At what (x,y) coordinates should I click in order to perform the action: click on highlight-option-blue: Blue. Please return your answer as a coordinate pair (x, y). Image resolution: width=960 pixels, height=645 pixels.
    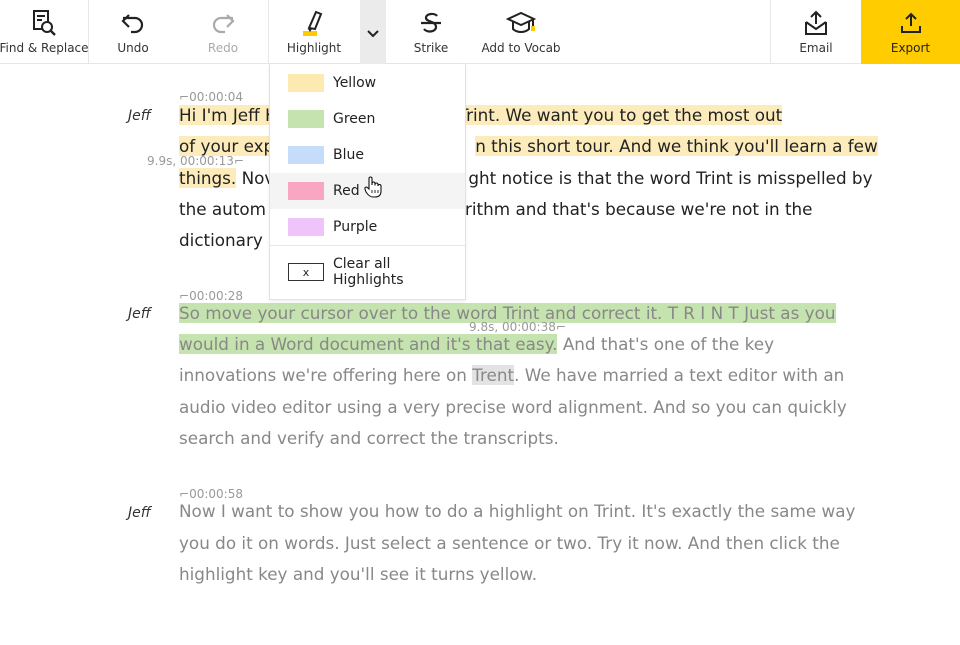
    Looking at the image, I should click on (367, 155).